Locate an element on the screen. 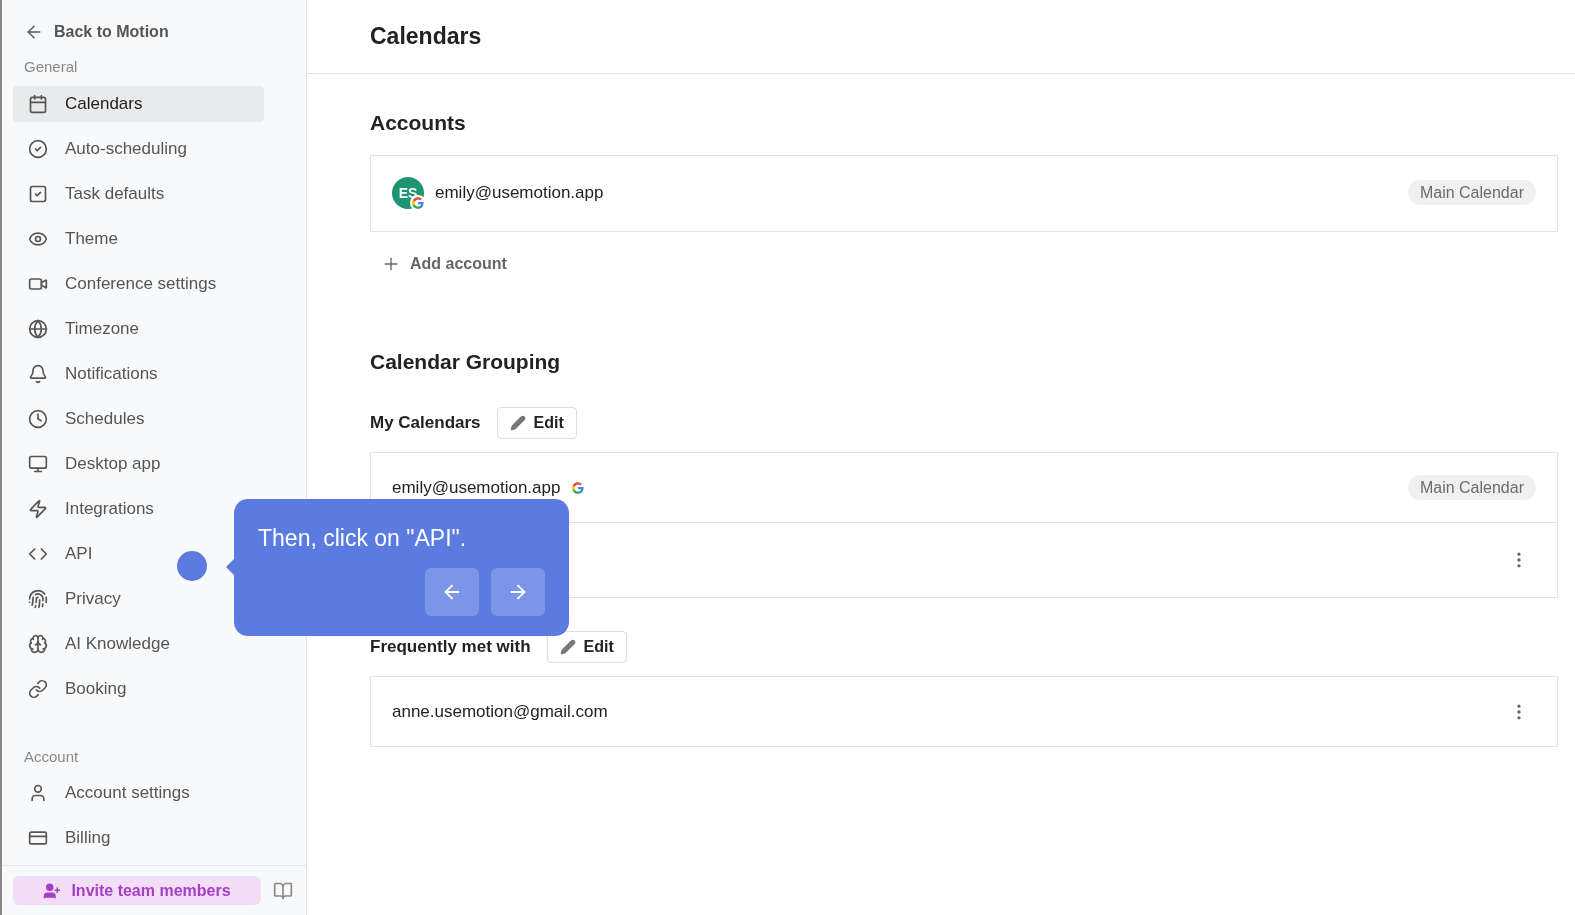  book-icon is located at coordinates (283, 890).